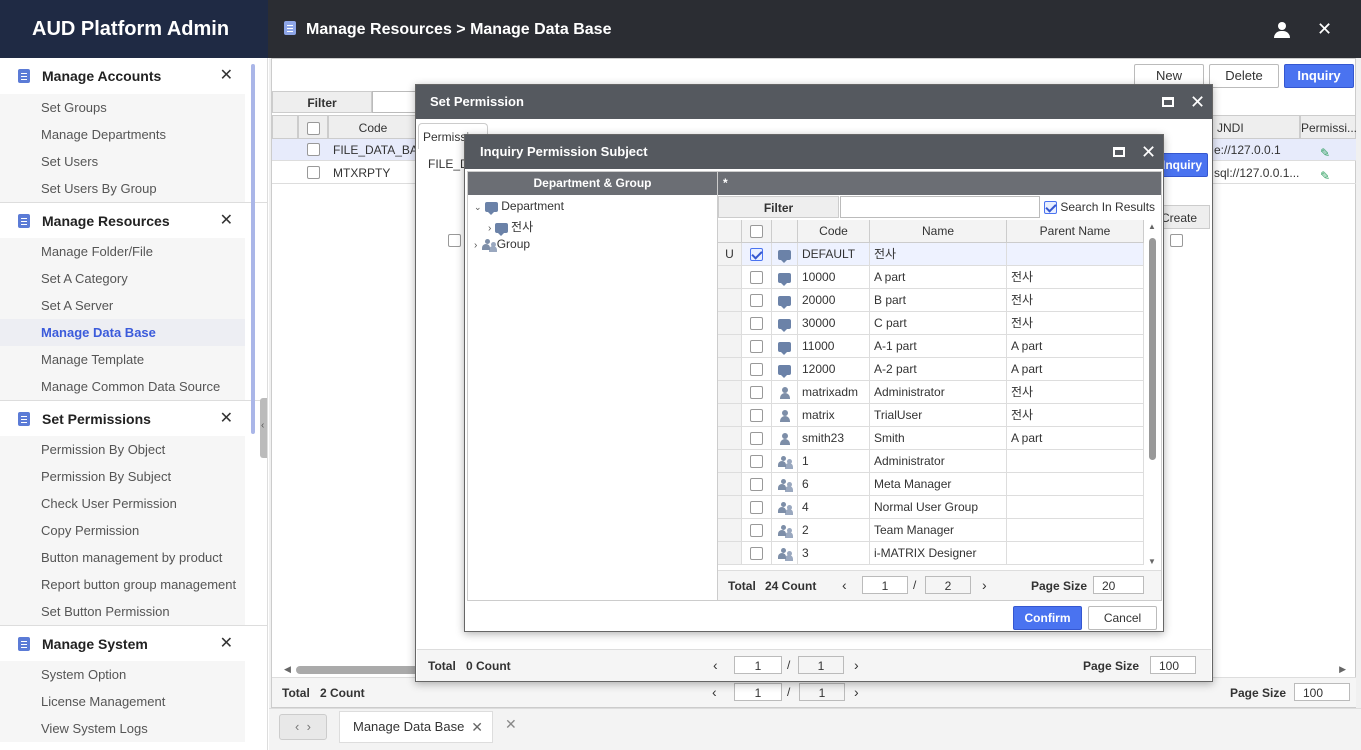 This screenshot has height=750, width=1361. Describe the element at coordinates (95, 644) in the screenshot. I see `sidebar-section-title: Manage System` at that location.